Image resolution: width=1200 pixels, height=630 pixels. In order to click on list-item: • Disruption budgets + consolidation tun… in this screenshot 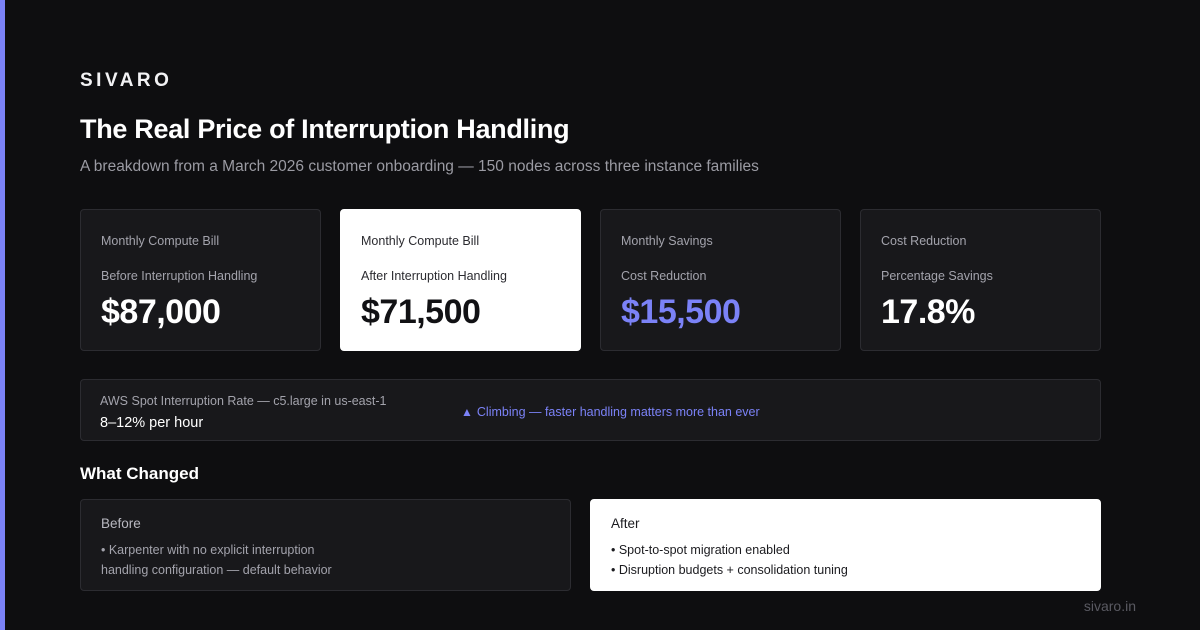, I will do `click(729, 570)`.